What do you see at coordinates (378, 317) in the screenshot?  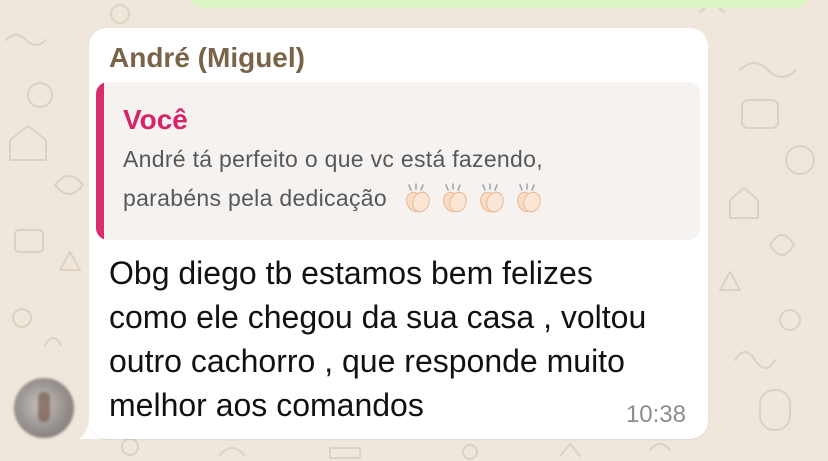 I see `message-text-line: como ele chegou da sua casa , voltou` at bounding box center [378, 317].